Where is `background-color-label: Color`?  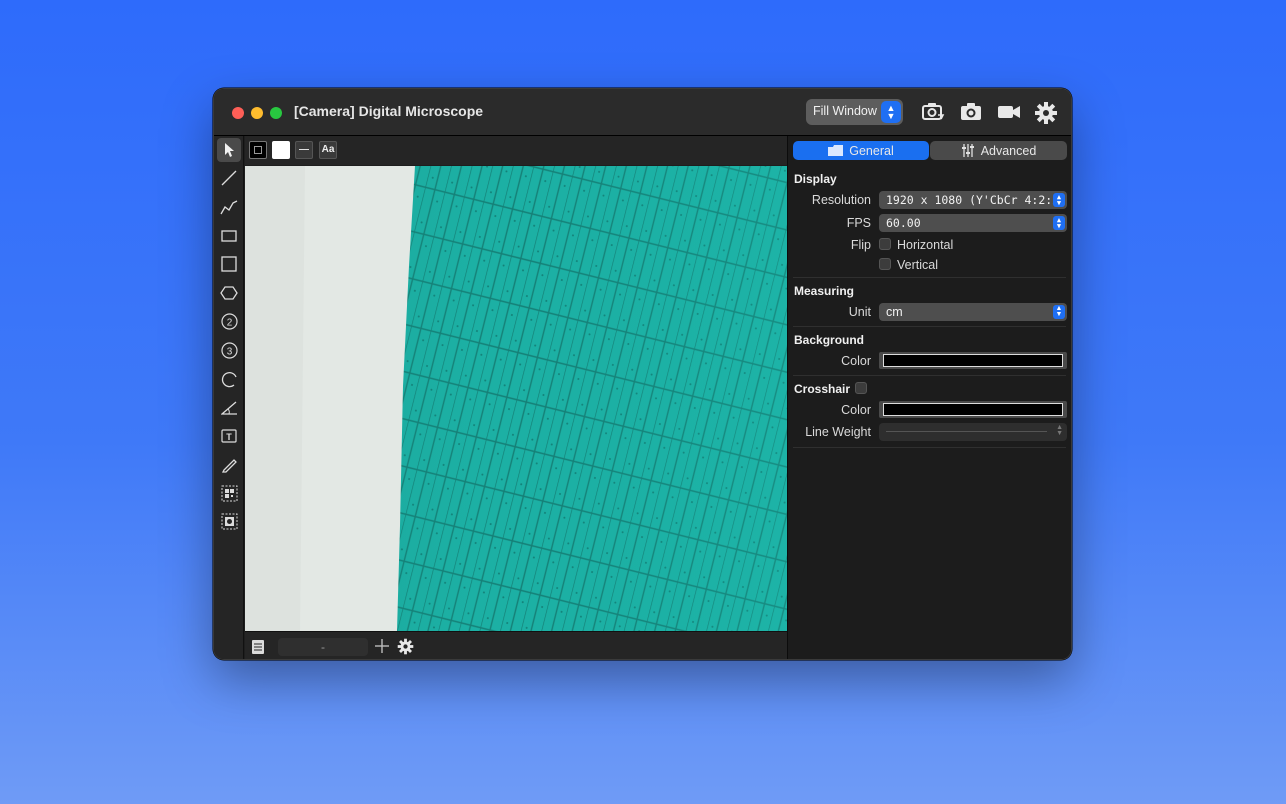
background-color-label: Color is located at coordinates (856, 361).